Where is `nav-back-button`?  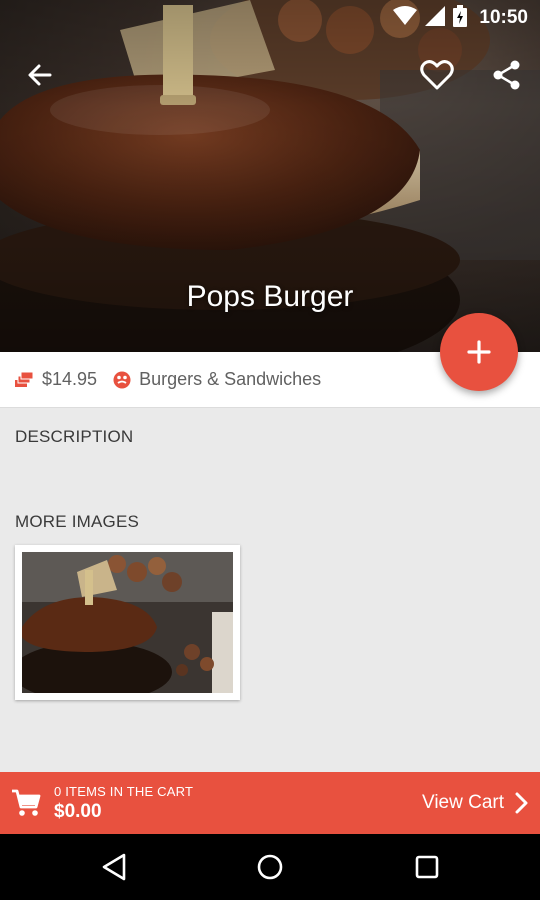 nav-back-button is located at coordinates (114, 867).